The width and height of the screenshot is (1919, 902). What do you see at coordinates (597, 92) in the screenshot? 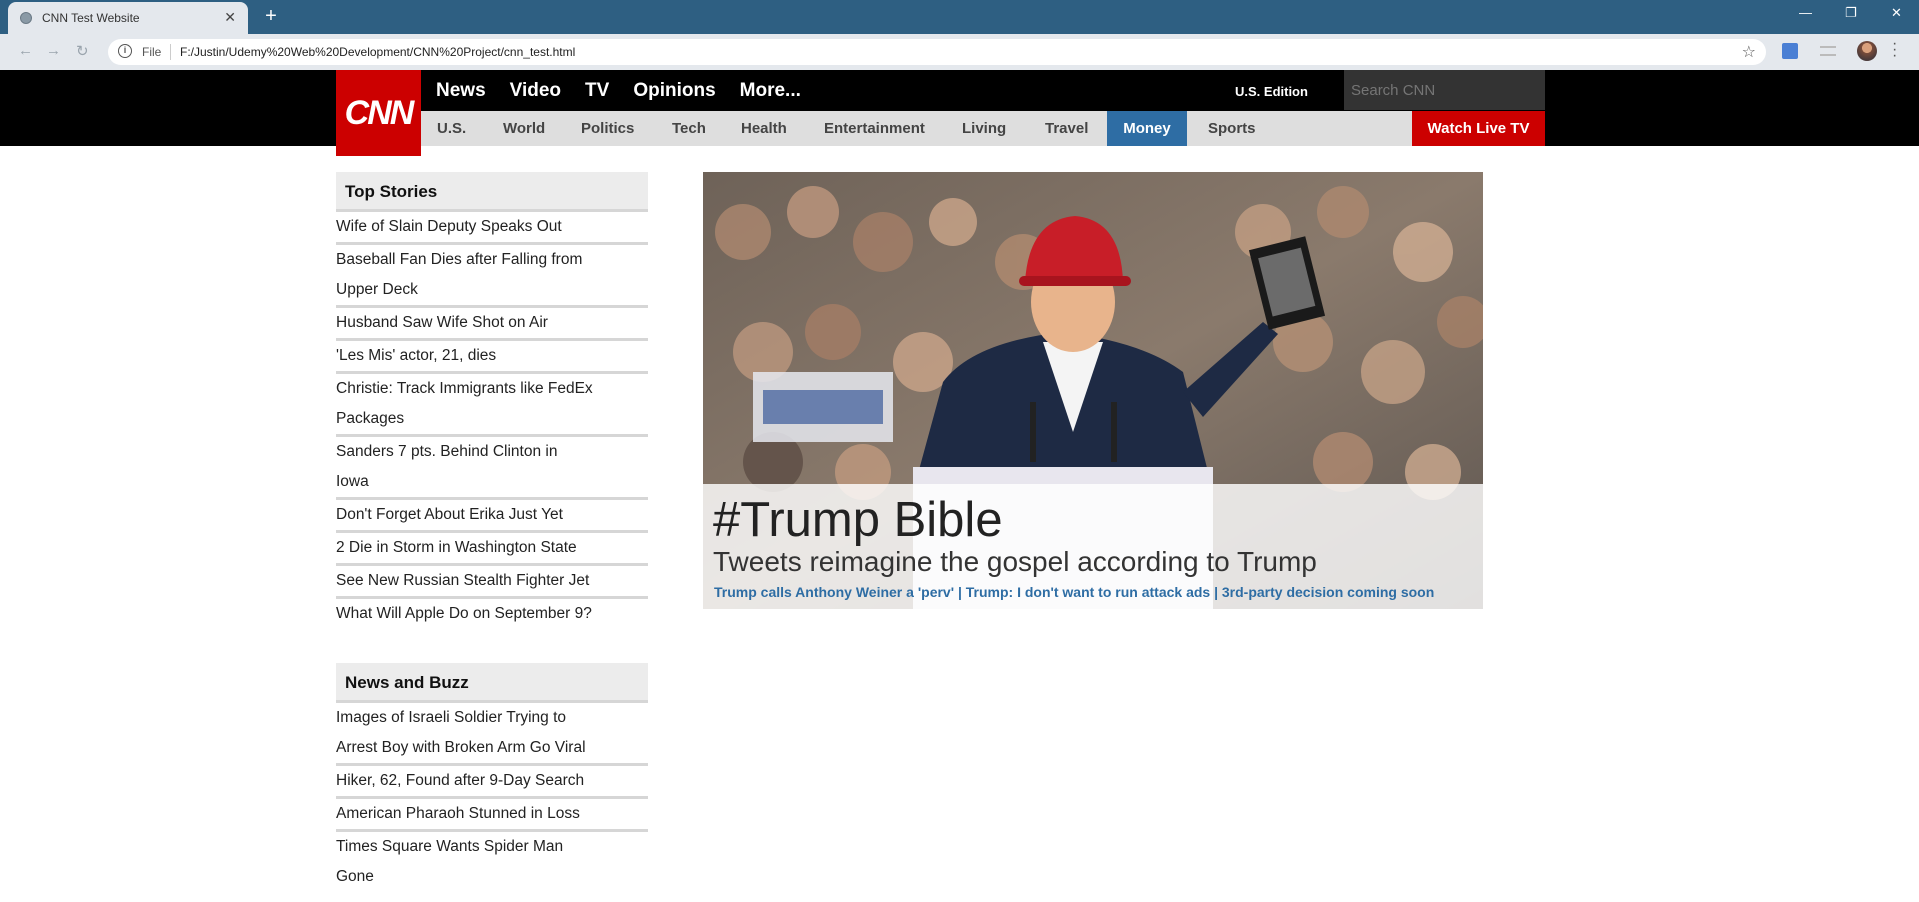
I see `nav-tv: TV` at bounding box center [597, 92].